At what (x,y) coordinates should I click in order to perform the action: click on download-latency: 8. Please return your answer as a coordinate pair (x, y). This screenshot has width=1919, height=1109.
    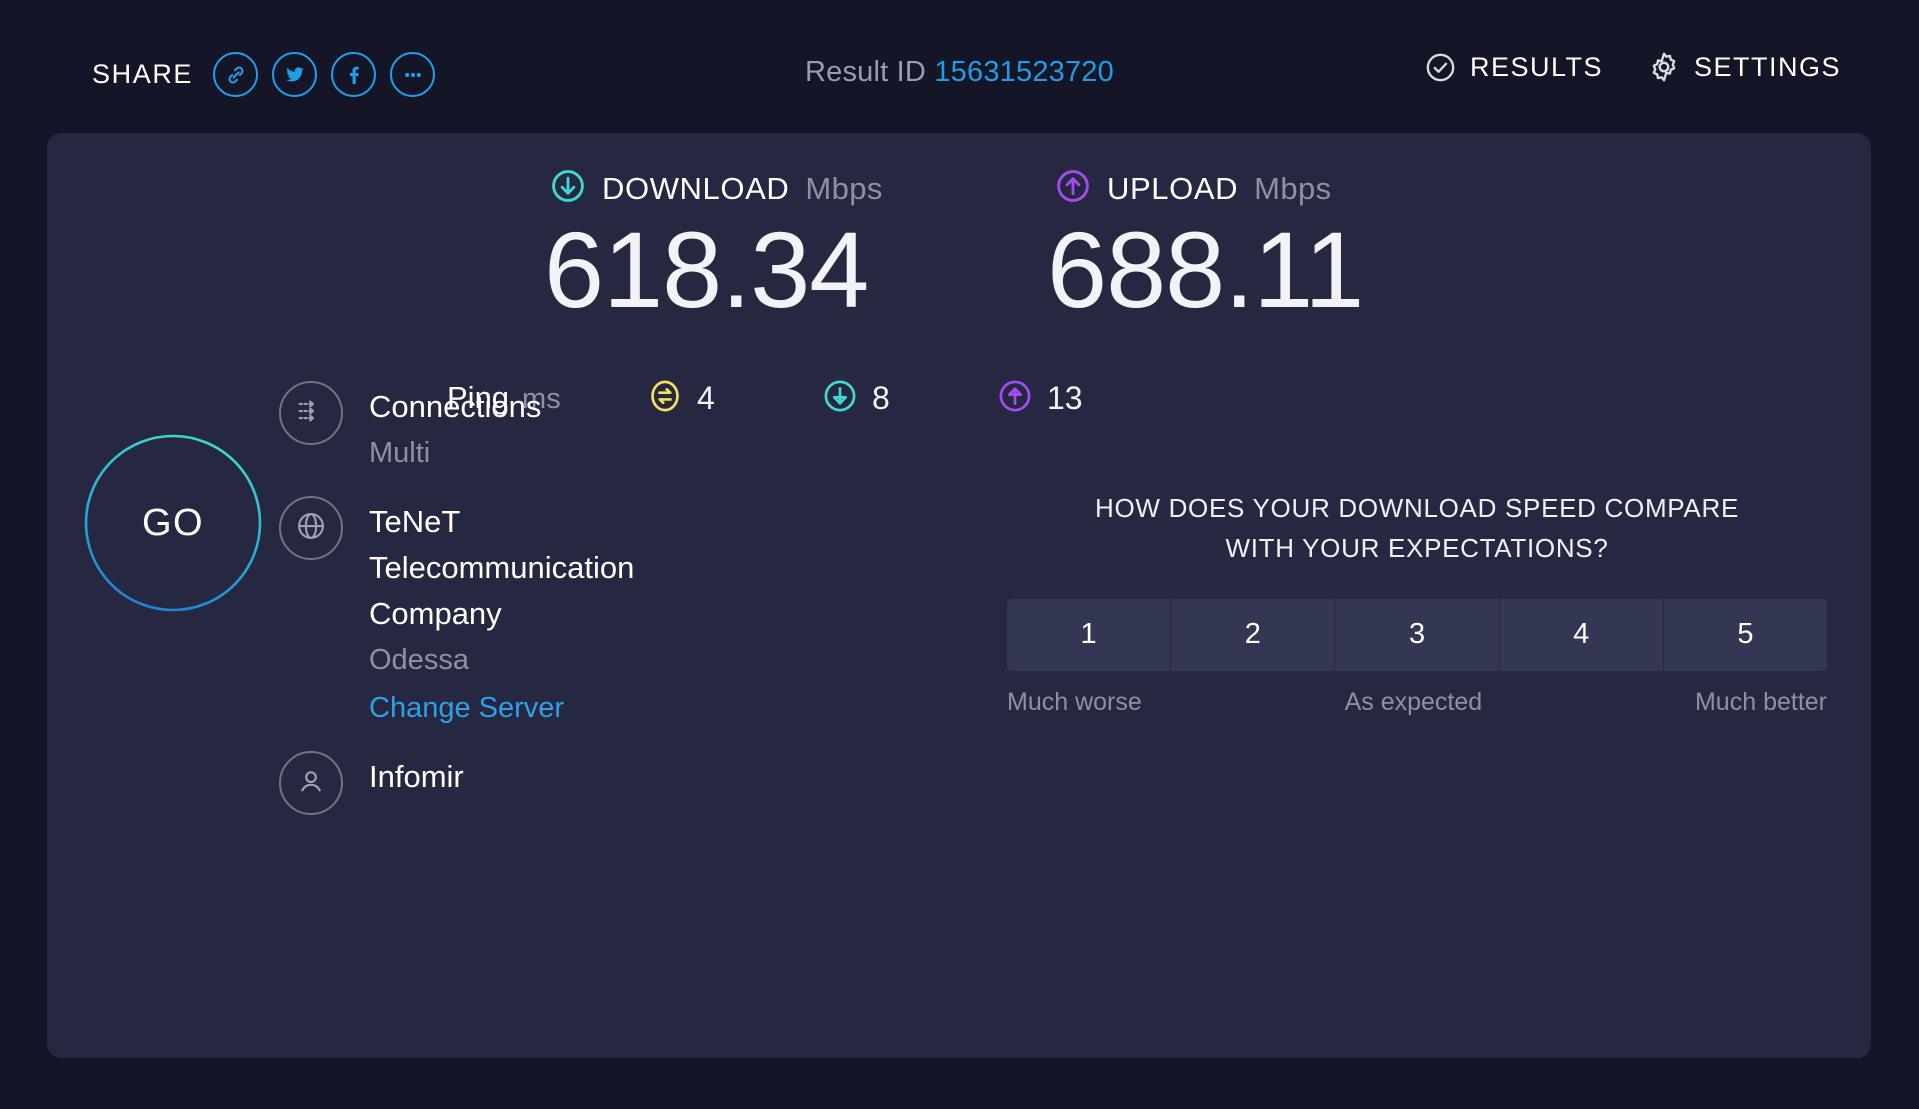
    Looking at the image, I should click on (856, 398).